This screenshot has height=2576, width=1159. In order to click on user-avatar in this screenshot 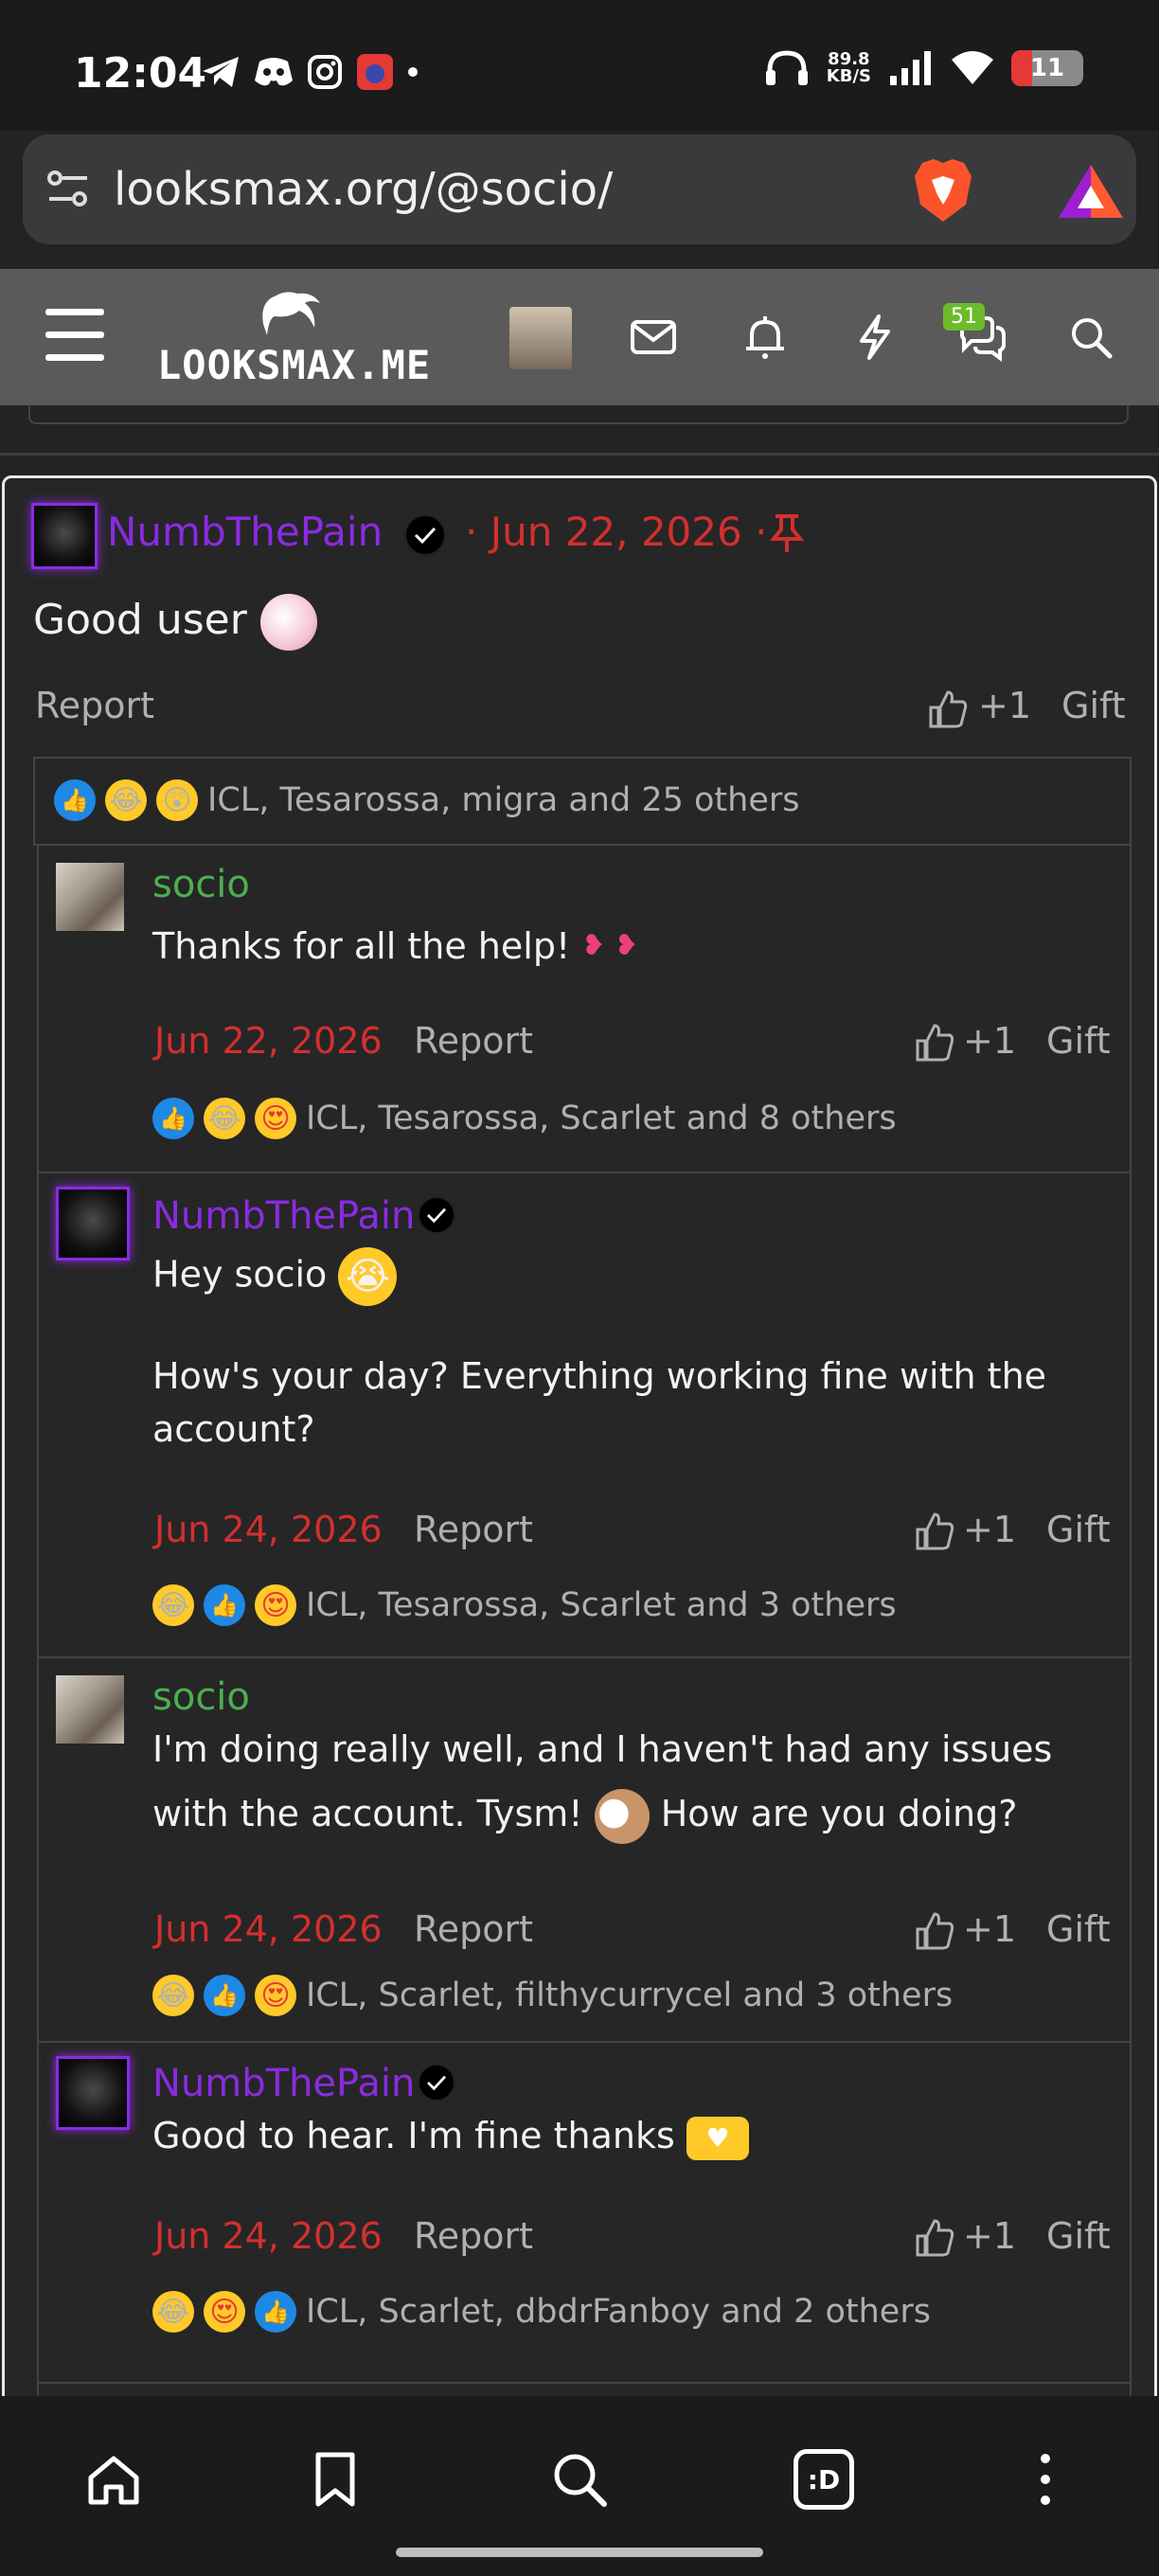, I will do `click(540, 338)`.